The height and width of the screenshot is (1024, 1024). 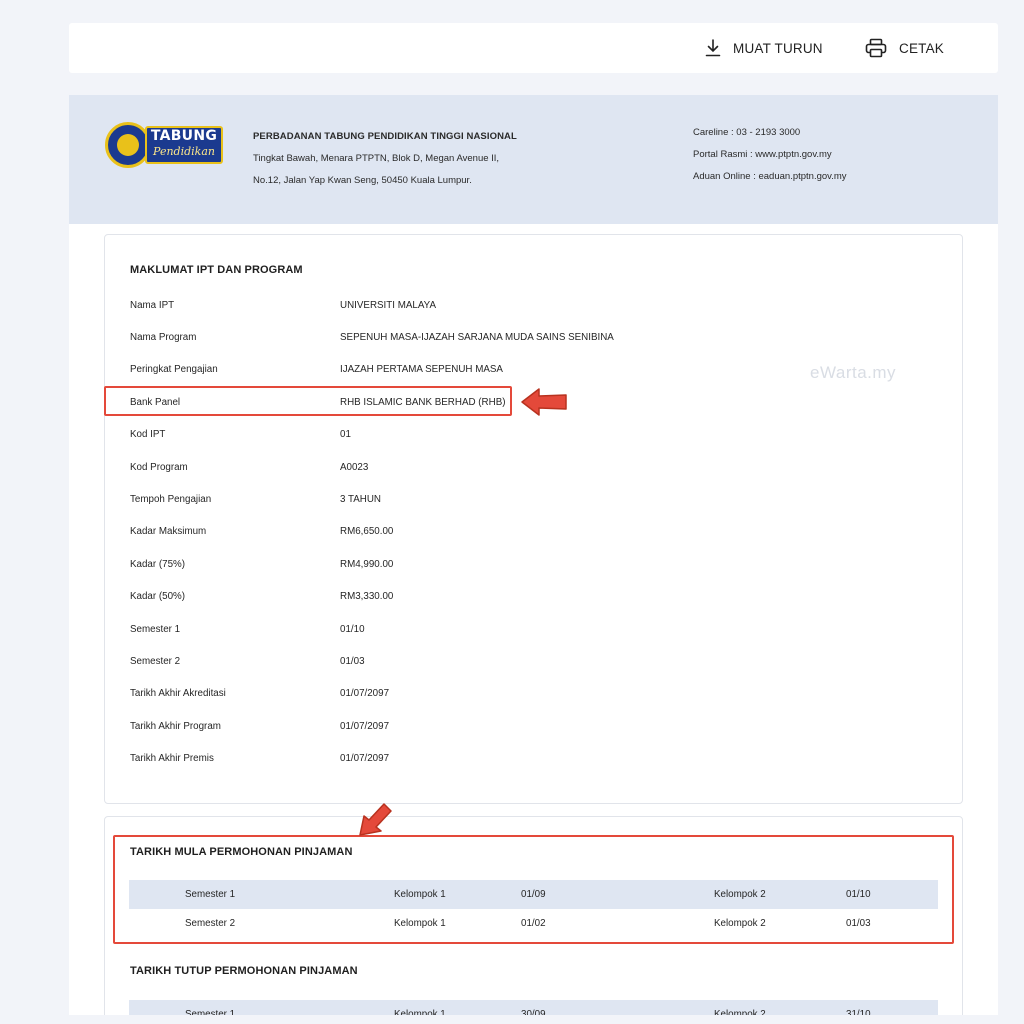 I want to click on info-label: Nama IPT, so click(x=152, y=305).